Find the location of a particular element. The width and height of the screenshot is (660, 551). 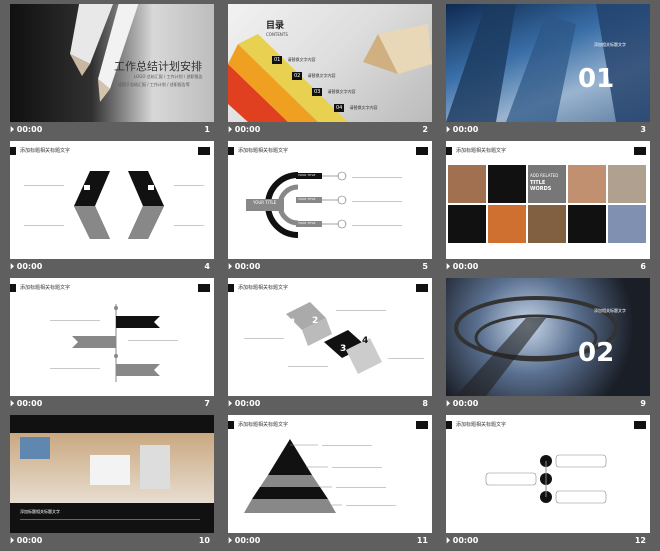

slide-10: 添加标题相关标题文字 ⏵ 00:00 10 is located at coordinates (112, 483).